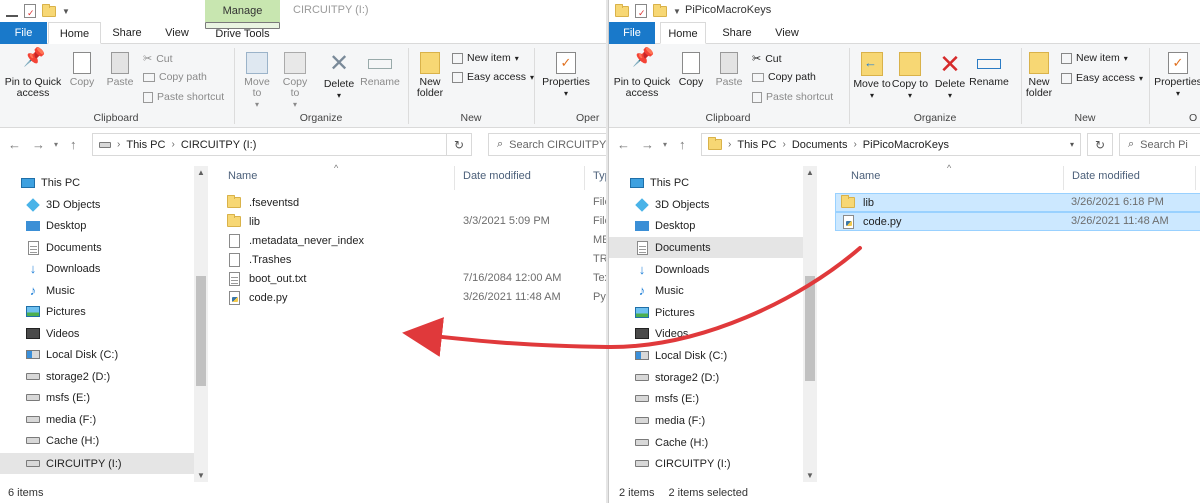 Image resolution: width=1200 pixels, height=503 pixels. I want to click on list-item-selected: lib 3/26/2021 6:18 PM, so click(1017, 202).